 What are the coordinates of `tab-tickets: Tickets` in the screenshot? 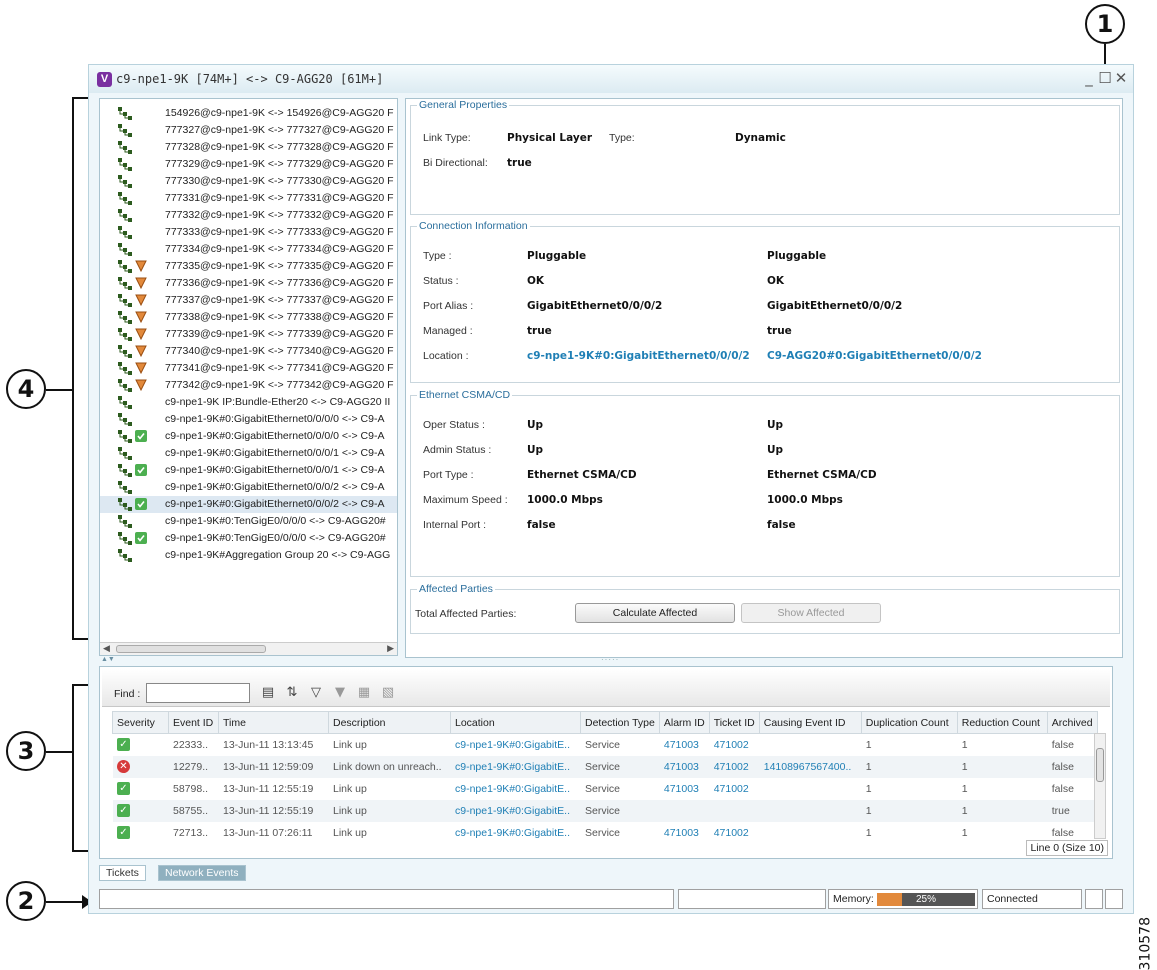 It's located at (122, 873).